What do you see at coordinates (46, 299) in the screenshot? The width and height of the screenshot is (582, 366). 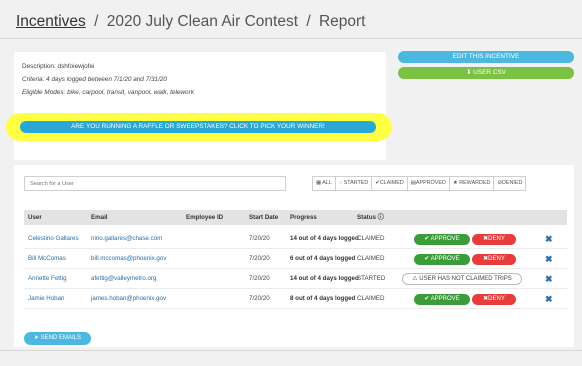 I see `user-name-link: Jamie Hoban` at bounding box center [46, 299].